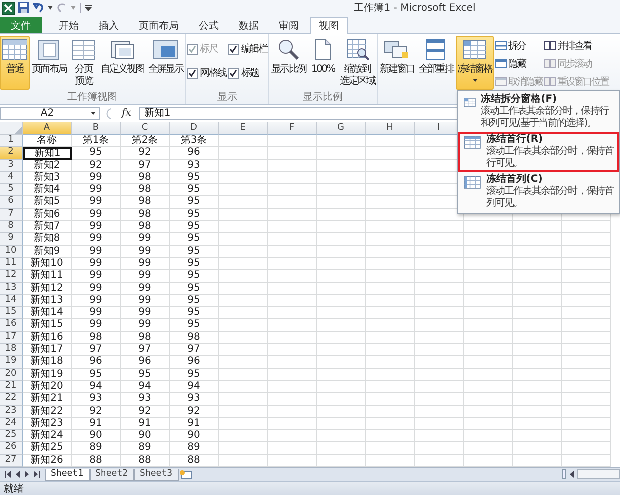  Describe the element at coordinates (288, 63) in the screenshot. I see `ribbon-button: 显示比例` at that location.